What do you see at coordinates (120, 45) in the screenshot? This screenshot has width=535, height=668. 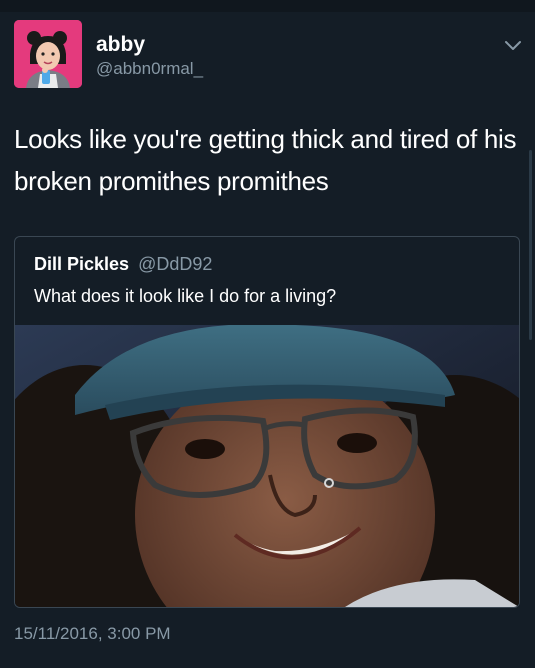 I see `author-name: abby` at bounding box center [120, 45].